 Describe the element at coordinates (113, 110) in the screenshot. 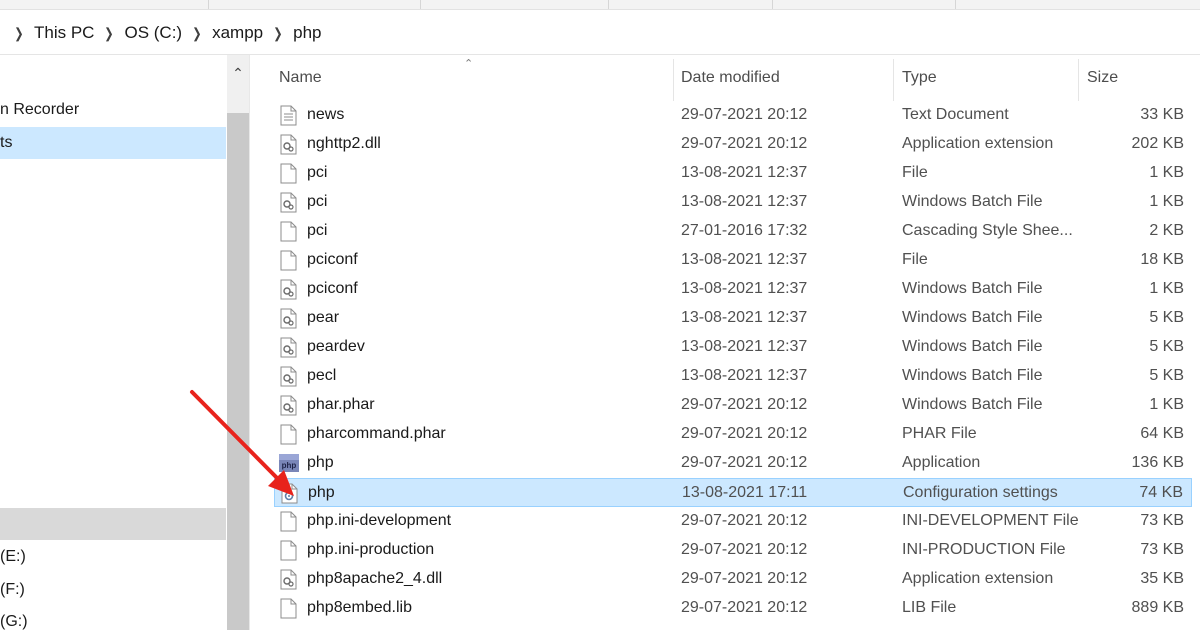

I see `nav-item-recorder: n Recorder` at that location.